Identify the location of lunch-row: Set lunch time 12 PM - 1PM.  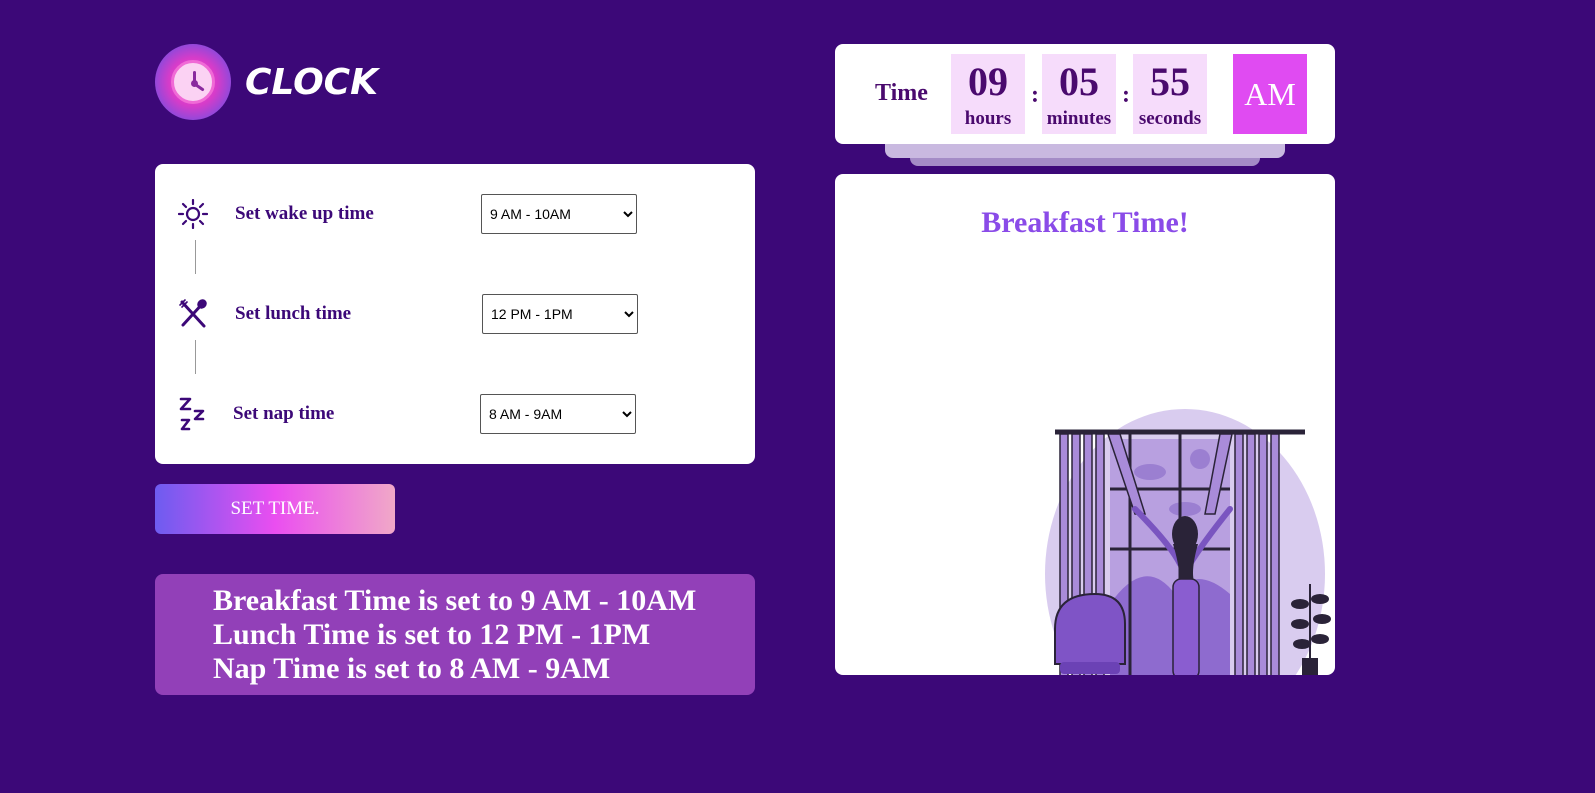
(455, 314).